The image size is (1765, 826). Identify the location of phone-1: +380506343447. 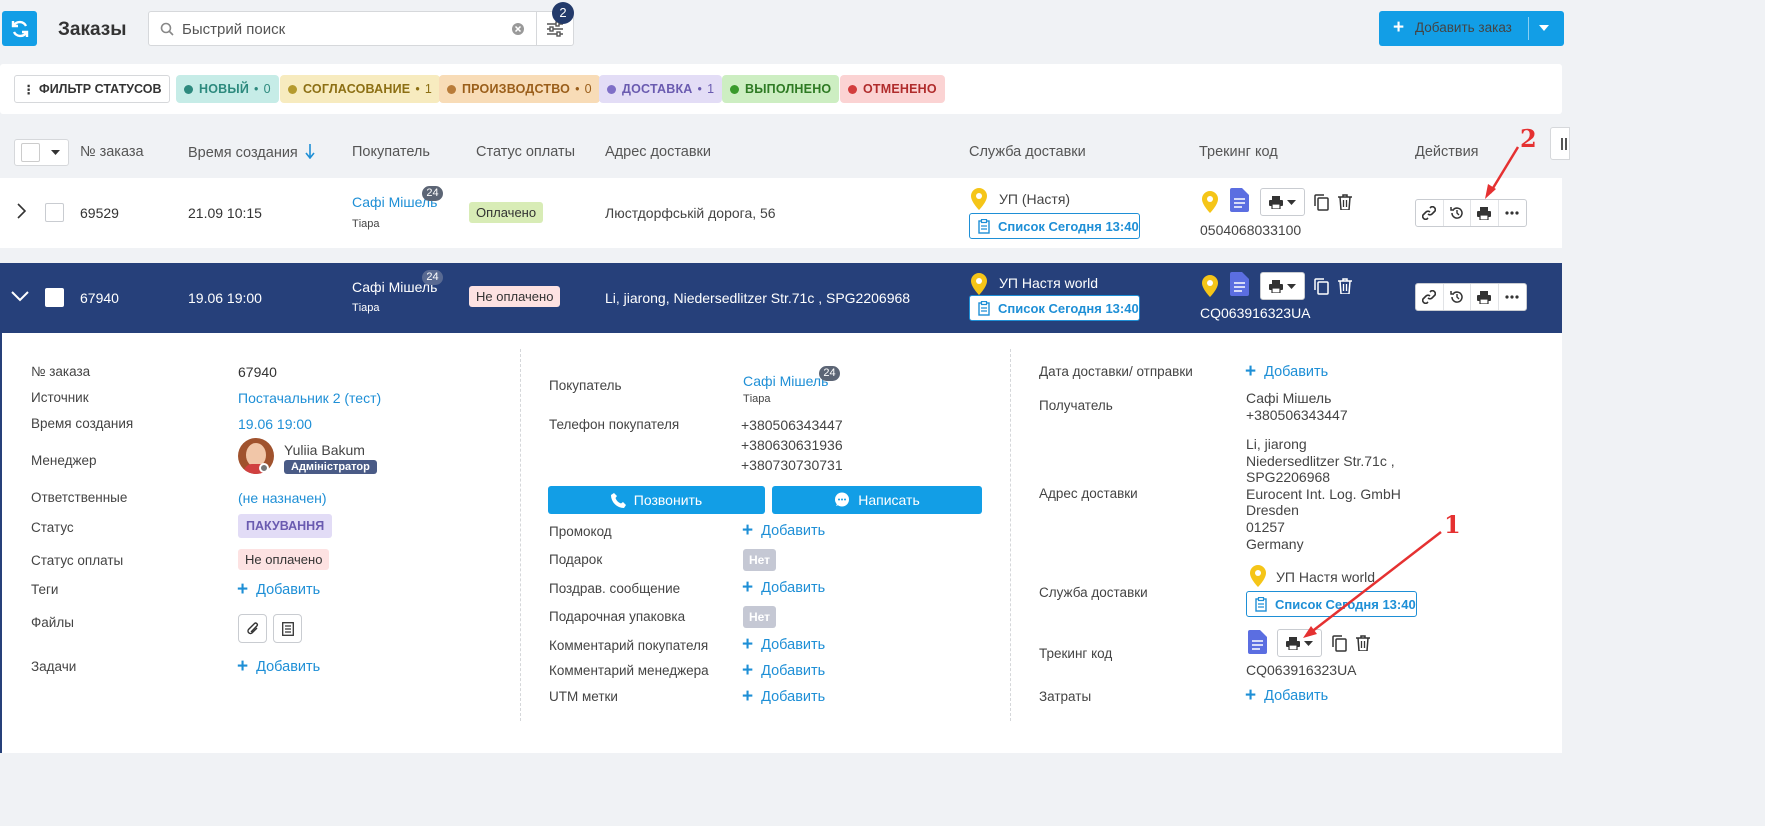
(792, 425).